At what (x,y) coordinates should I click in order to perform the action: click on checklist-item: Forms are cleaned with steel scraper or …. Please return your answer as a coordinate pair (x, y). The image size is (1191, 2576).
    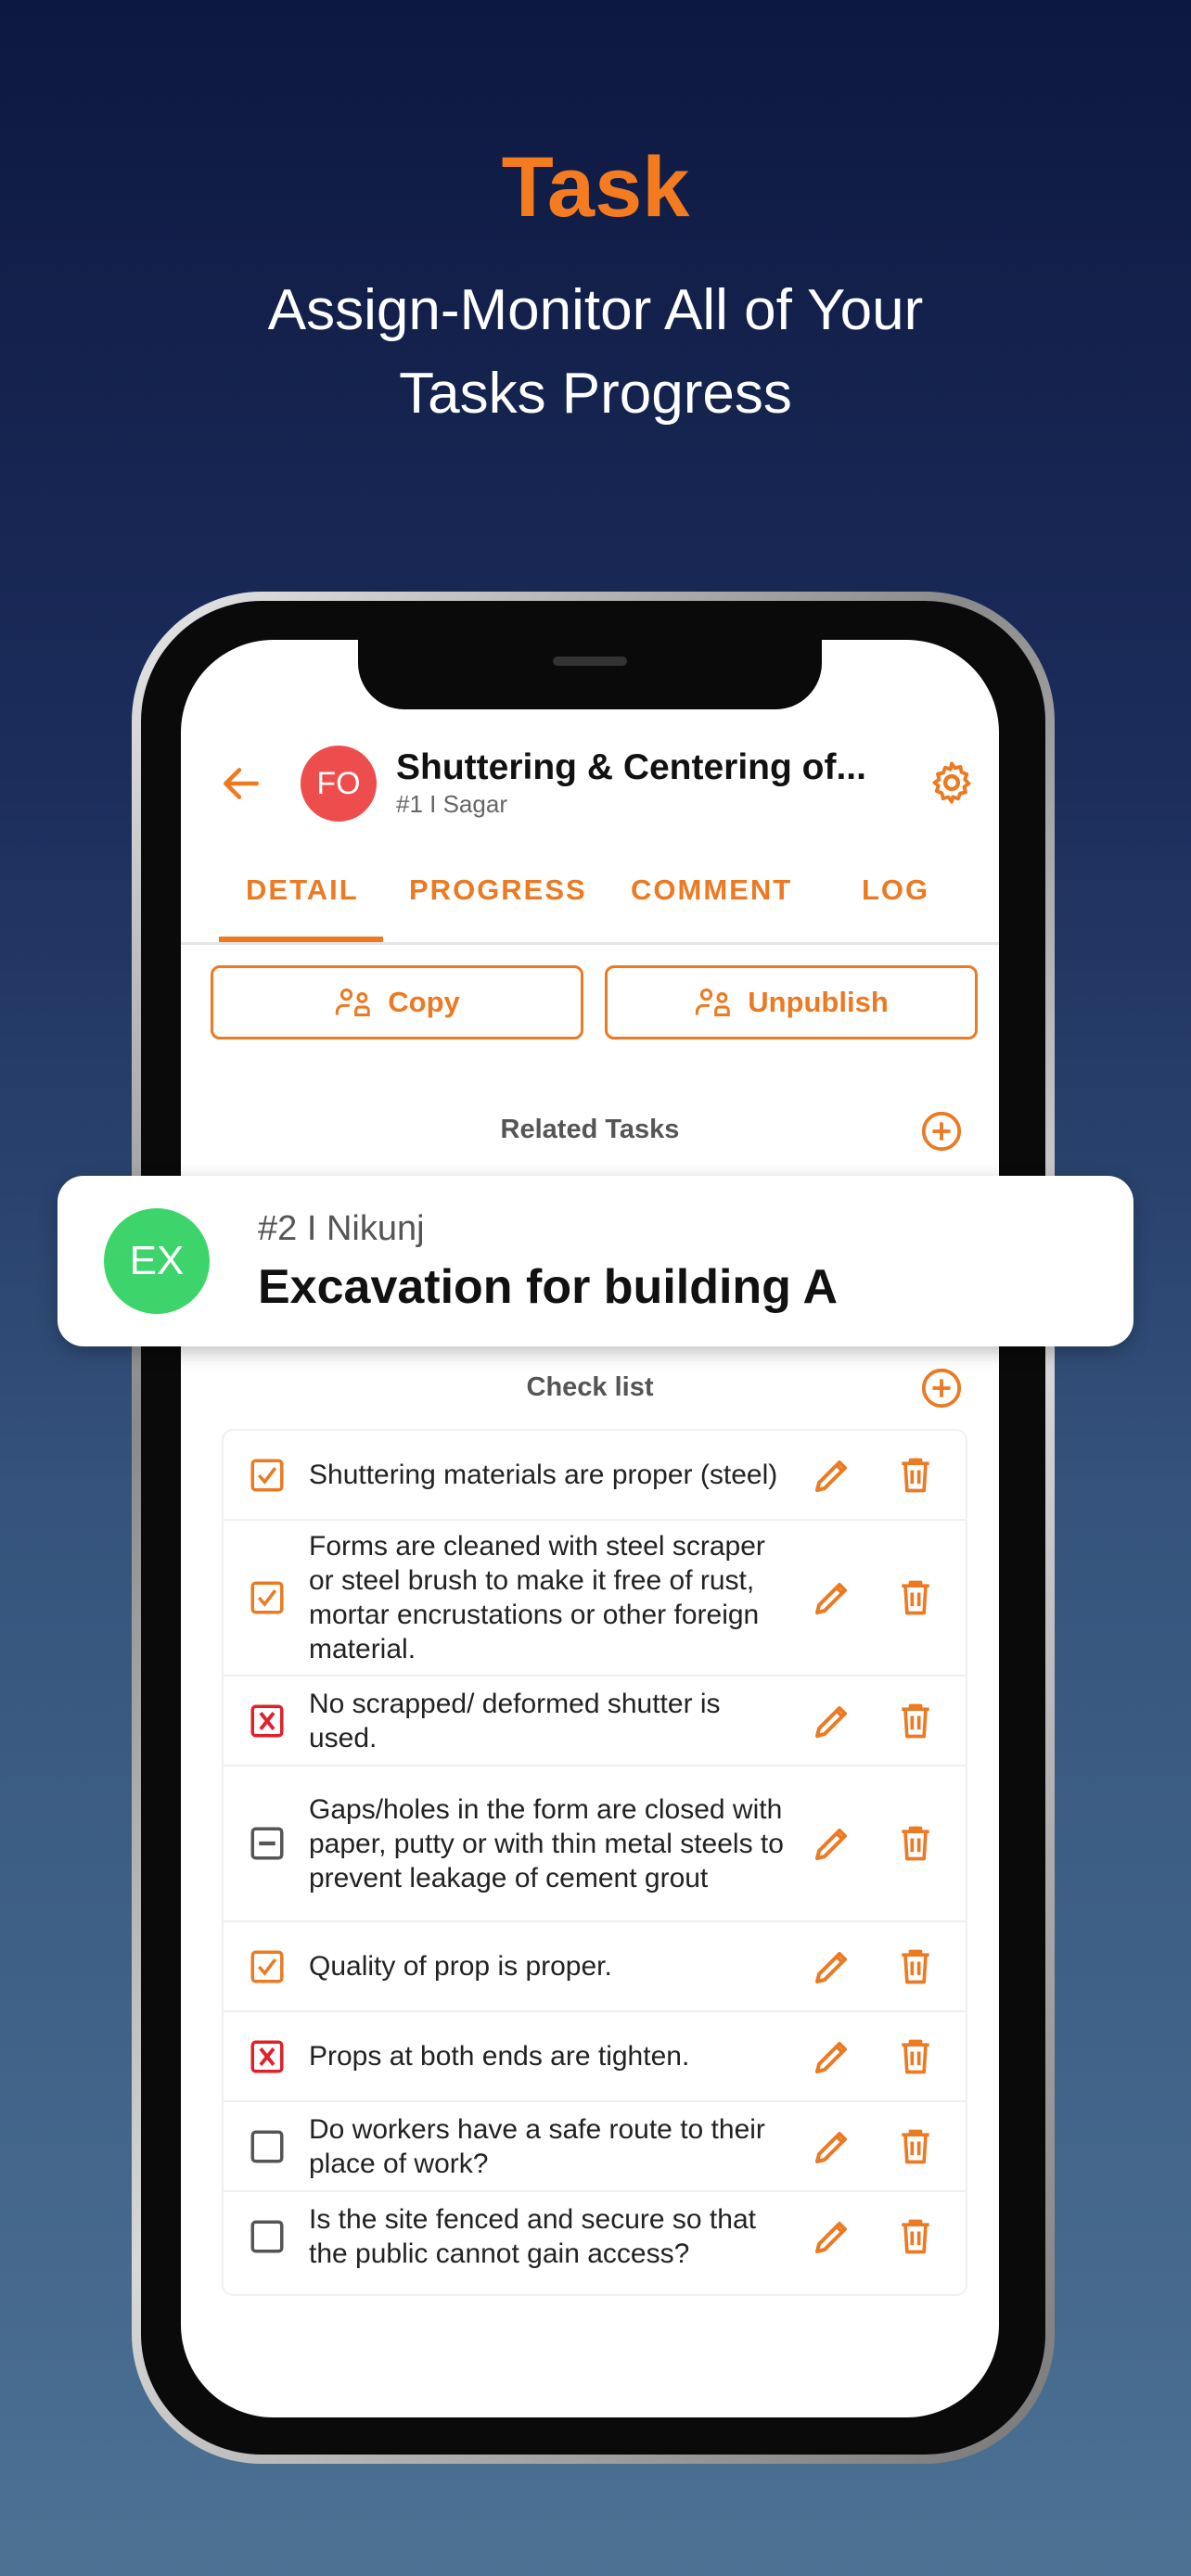
    Looking at the image, I should click on (595, 1599).